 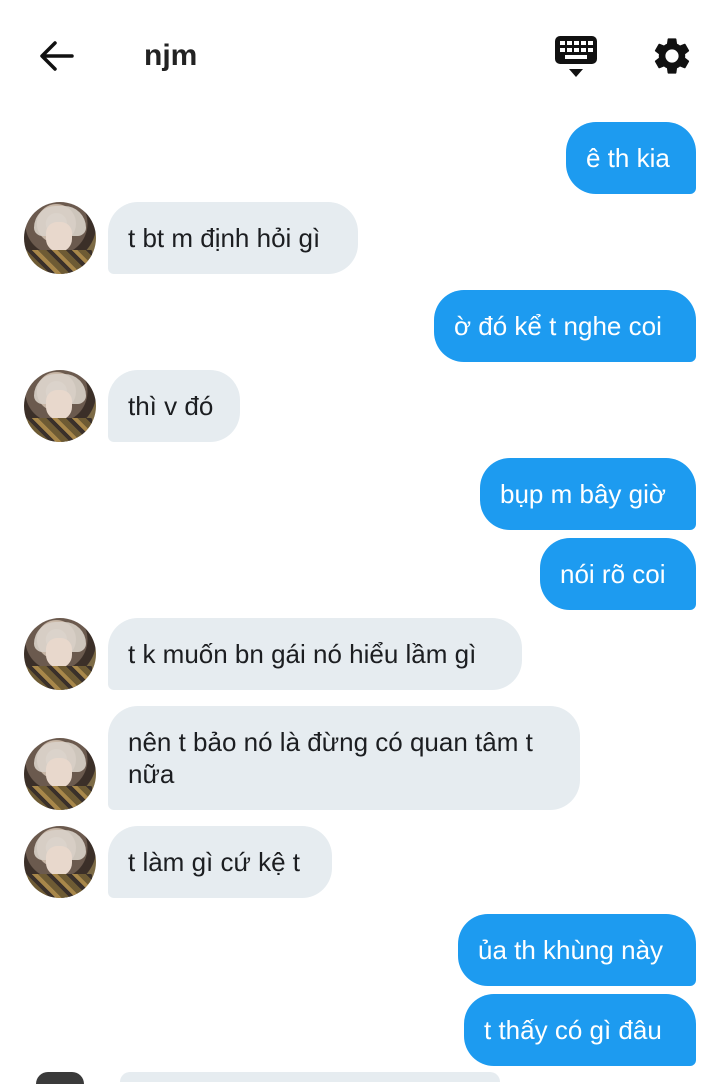 I want to click on incoming-message: t k muốn bn gái nó hiểu lầm gì, so click(x=315, y=654).